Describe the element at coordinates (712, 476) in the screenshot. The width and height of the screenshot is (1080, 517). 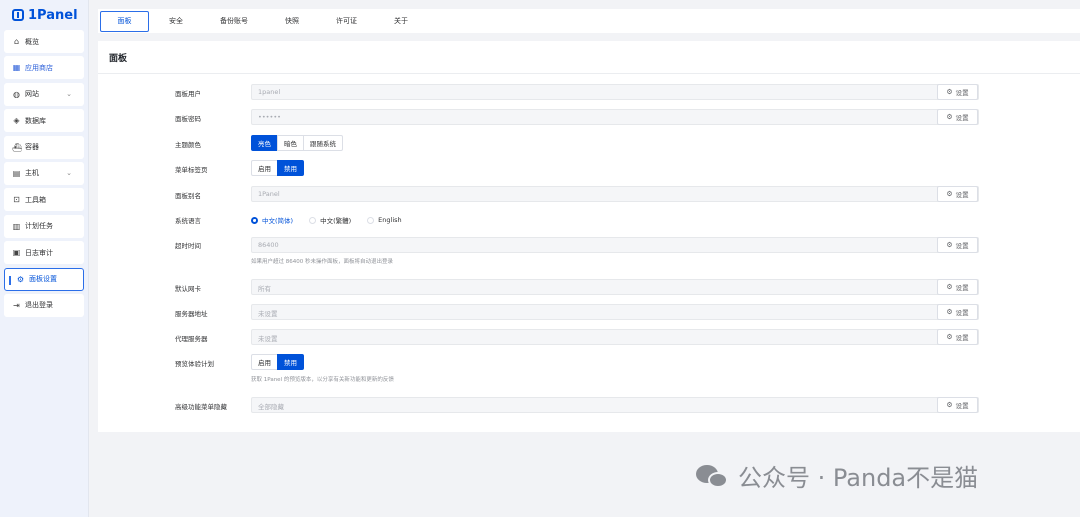
I see `wechat-icon` at that location.